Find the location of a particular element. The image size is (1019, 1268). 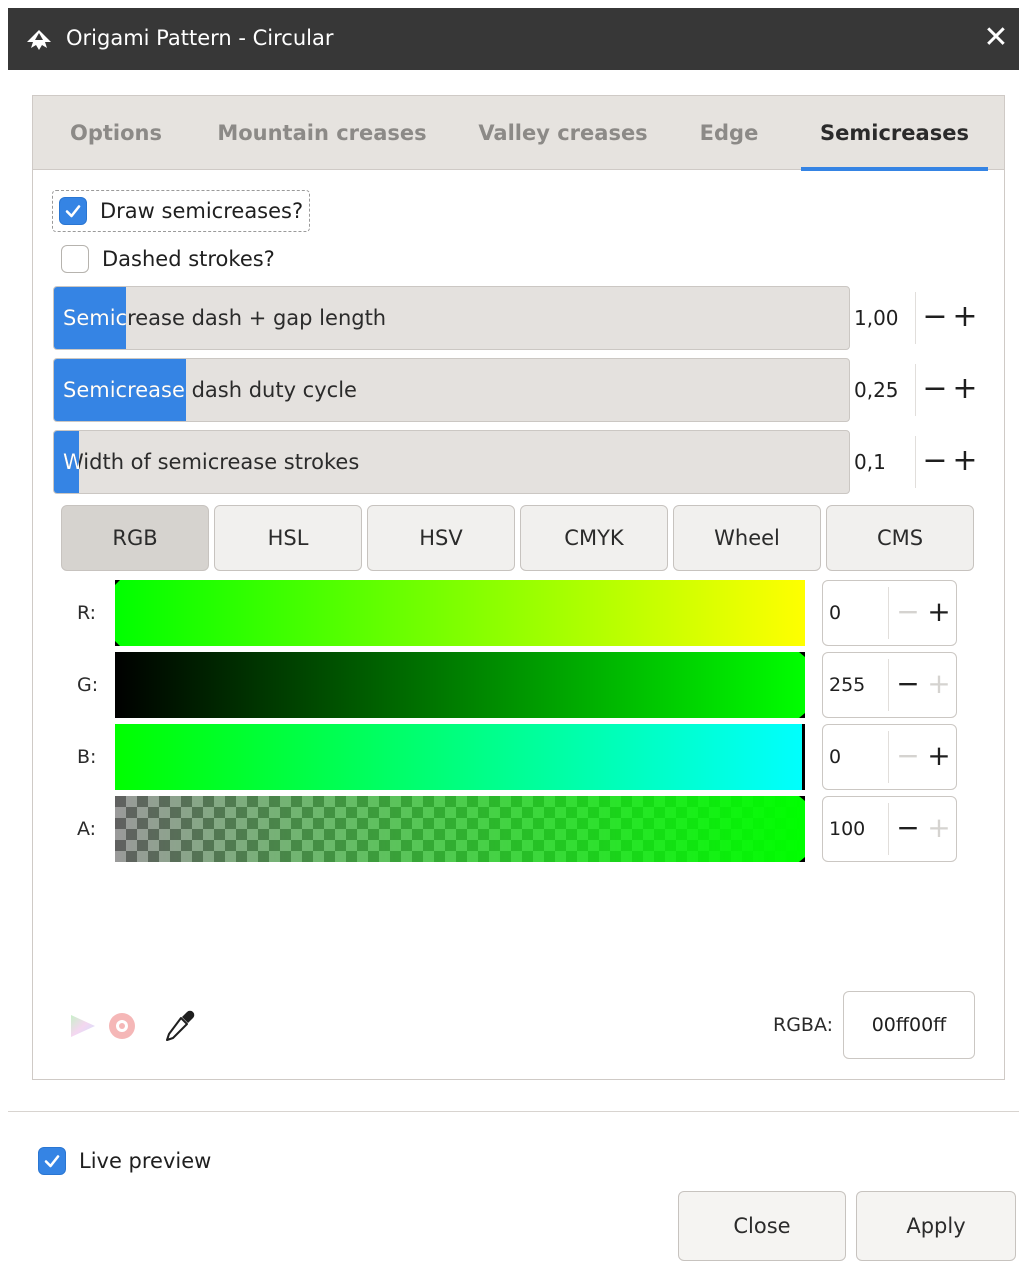

blue-channel-entry: 0 − + is located at coordinates (889, 757).